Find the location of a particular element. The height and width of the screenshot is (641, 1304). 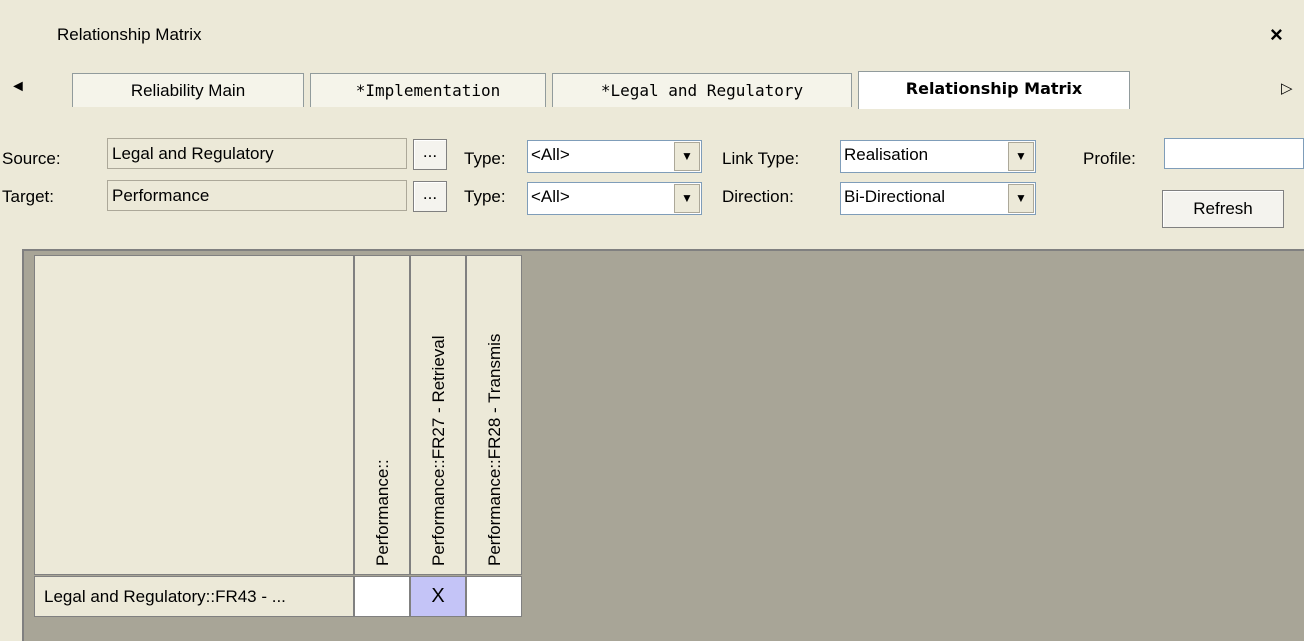

refresh-button: Refresh is located at coordinates (1223, 209).